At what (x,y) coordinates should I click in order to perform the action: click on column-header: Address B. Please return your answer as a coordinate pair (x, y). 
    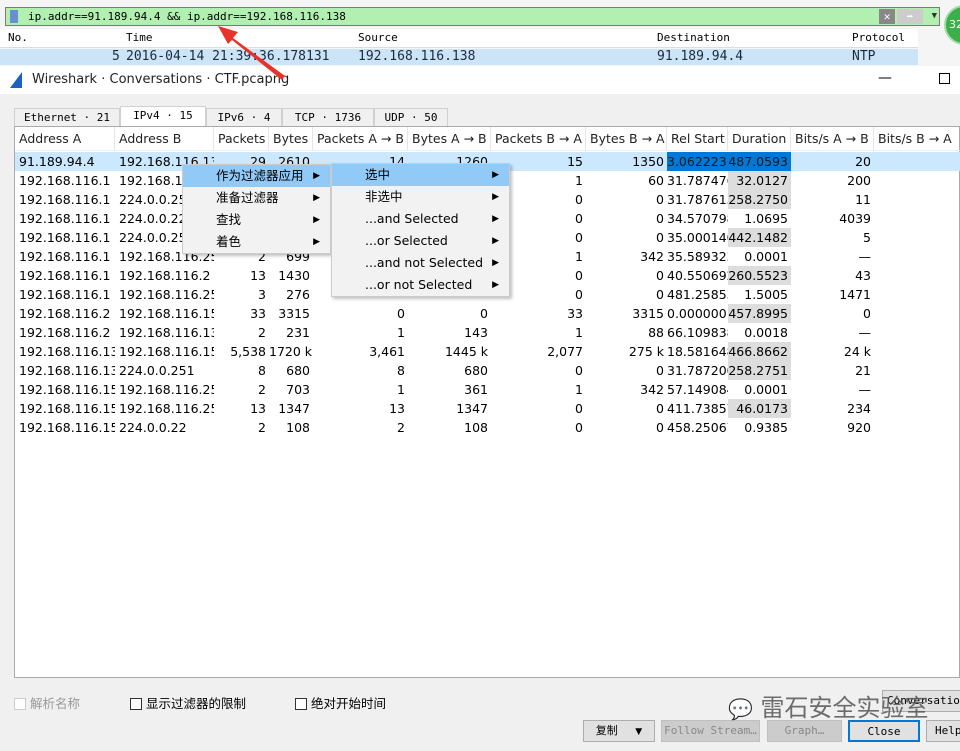
    Looking at the image, I should click on (164, 139).